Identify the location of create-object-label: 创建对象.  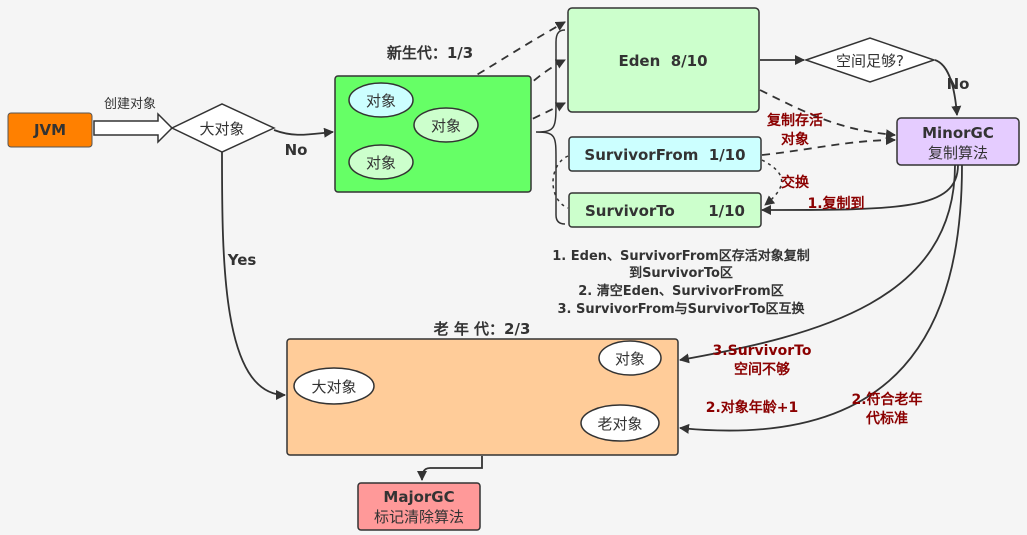
(130, 104).